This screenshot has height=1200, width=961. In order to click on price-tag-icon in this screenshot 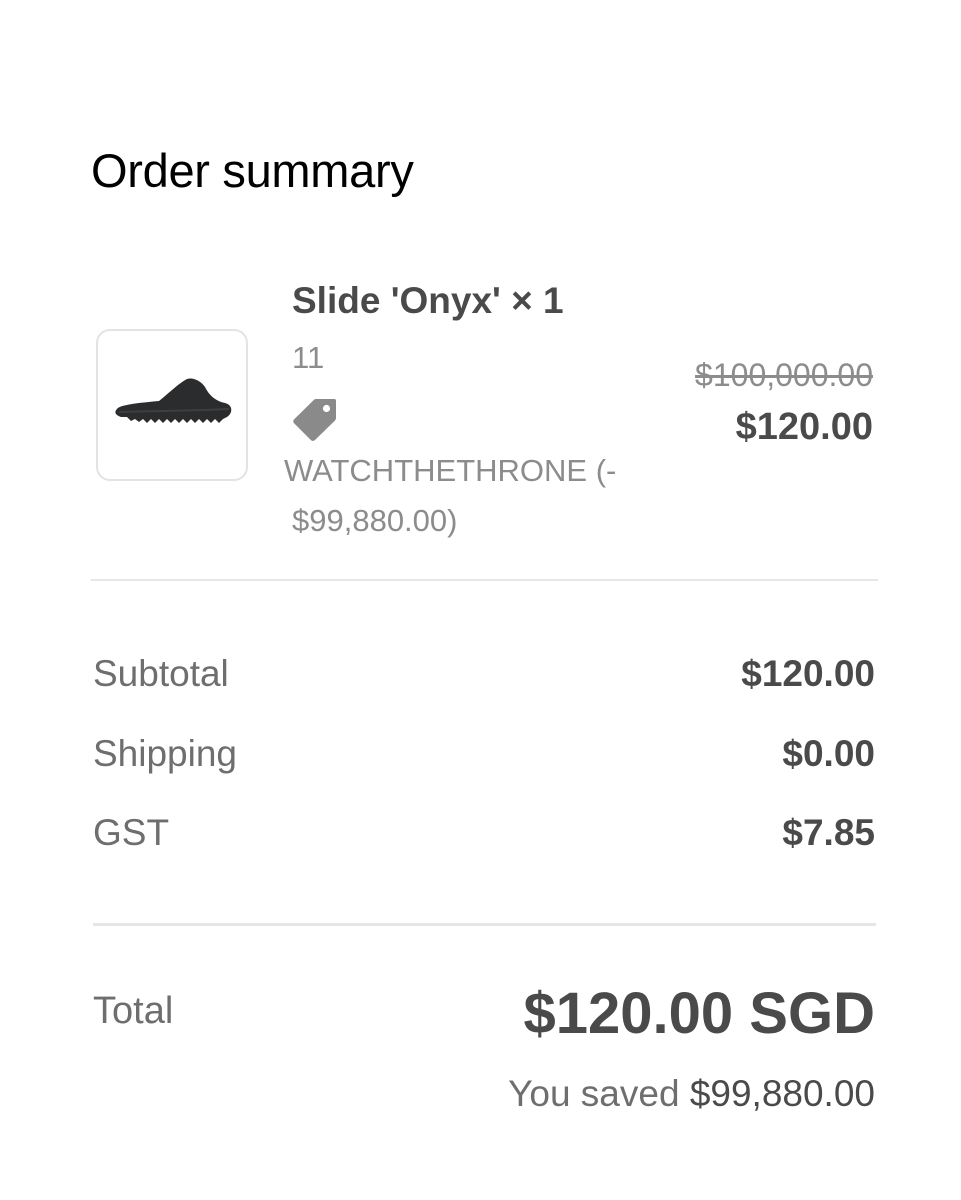, I will do `click(314, 420)`.